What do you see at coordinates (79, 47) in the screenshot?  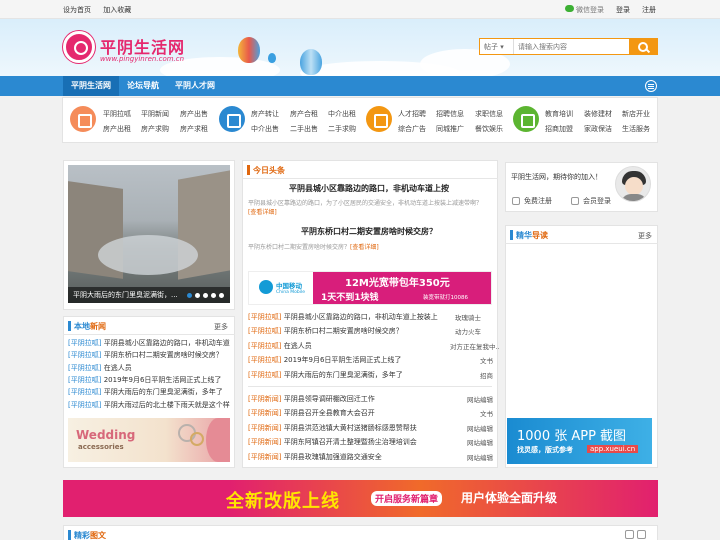 I see `rose-logo-icon` at bounding box center [79, 47].